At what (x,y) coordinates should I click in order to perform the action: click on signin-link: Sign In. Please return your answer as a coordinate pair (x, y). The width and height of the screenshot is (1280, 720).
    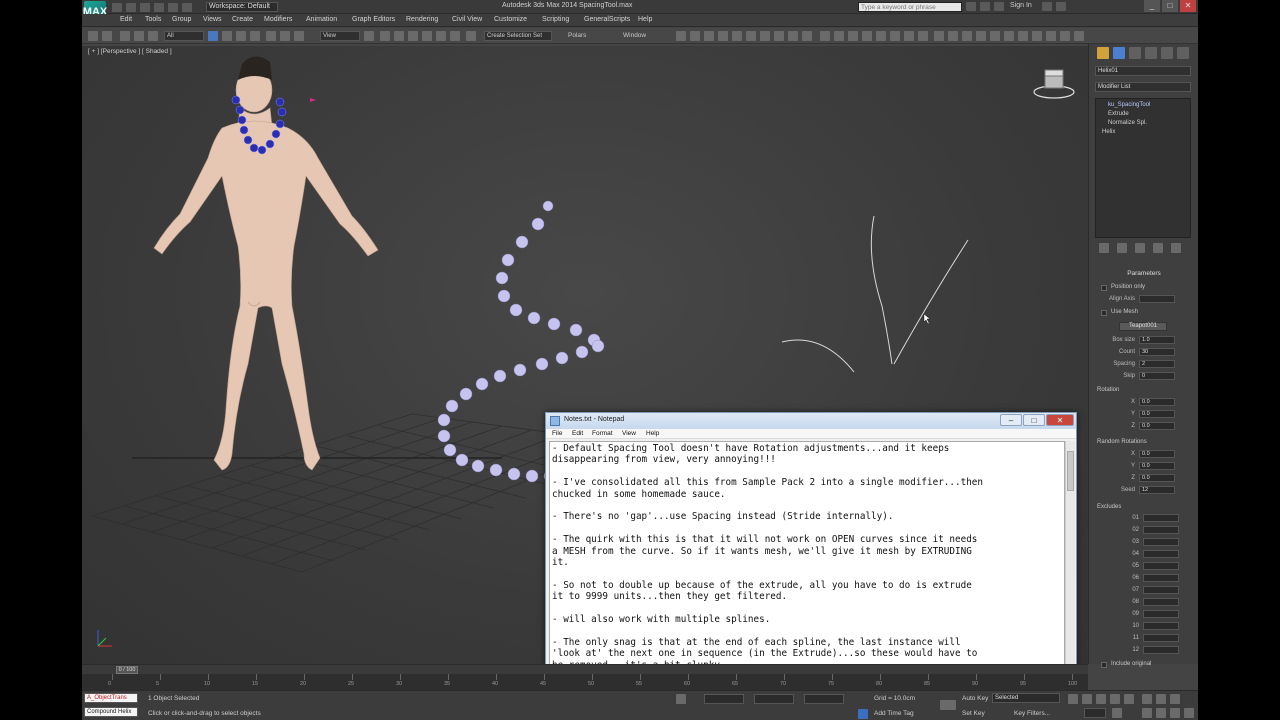
    Looking at the image, I should click on (1021, 5).